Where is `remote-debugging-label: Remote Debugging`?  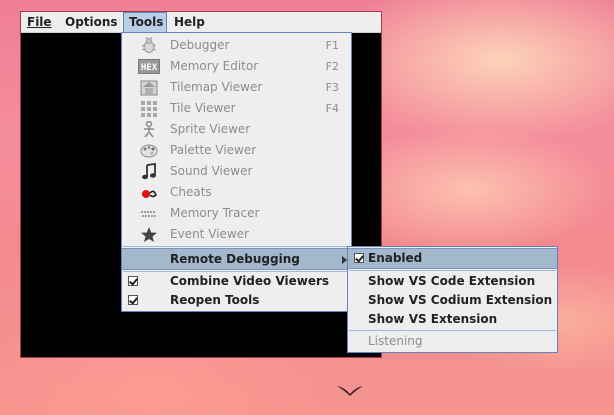
remote-debugging-label: Remote Debugging is located at coordinates (235, 259).